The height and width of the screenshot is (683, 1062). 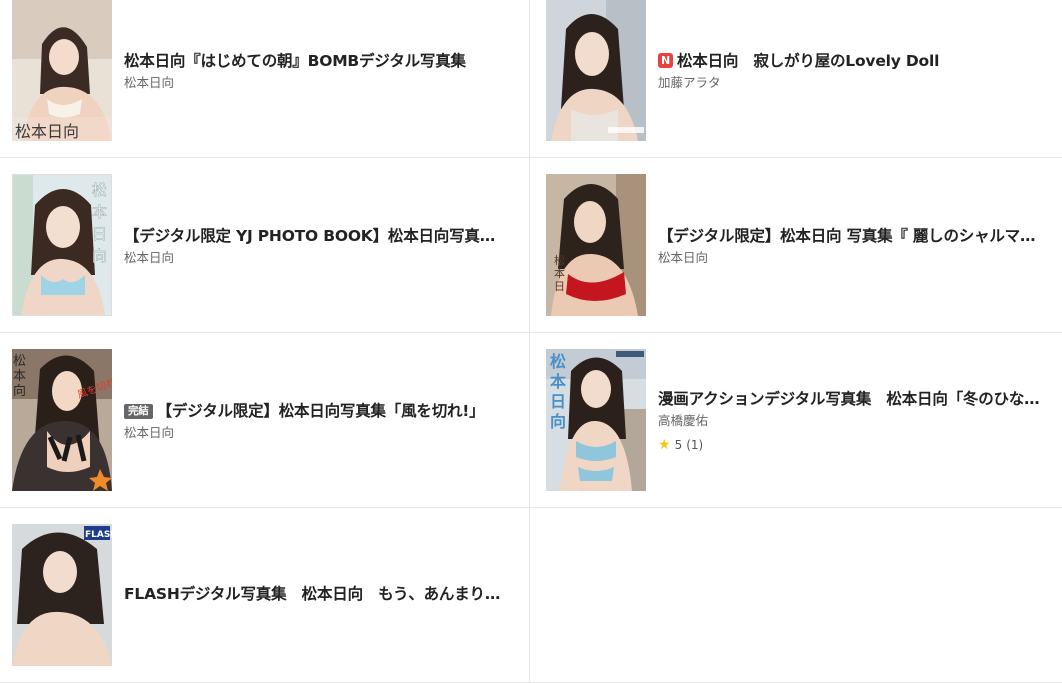 What do you see at coordinates (62, 595) in the screenshot?
I see `book-cover: FLASH` at bounding box center [62, 595].